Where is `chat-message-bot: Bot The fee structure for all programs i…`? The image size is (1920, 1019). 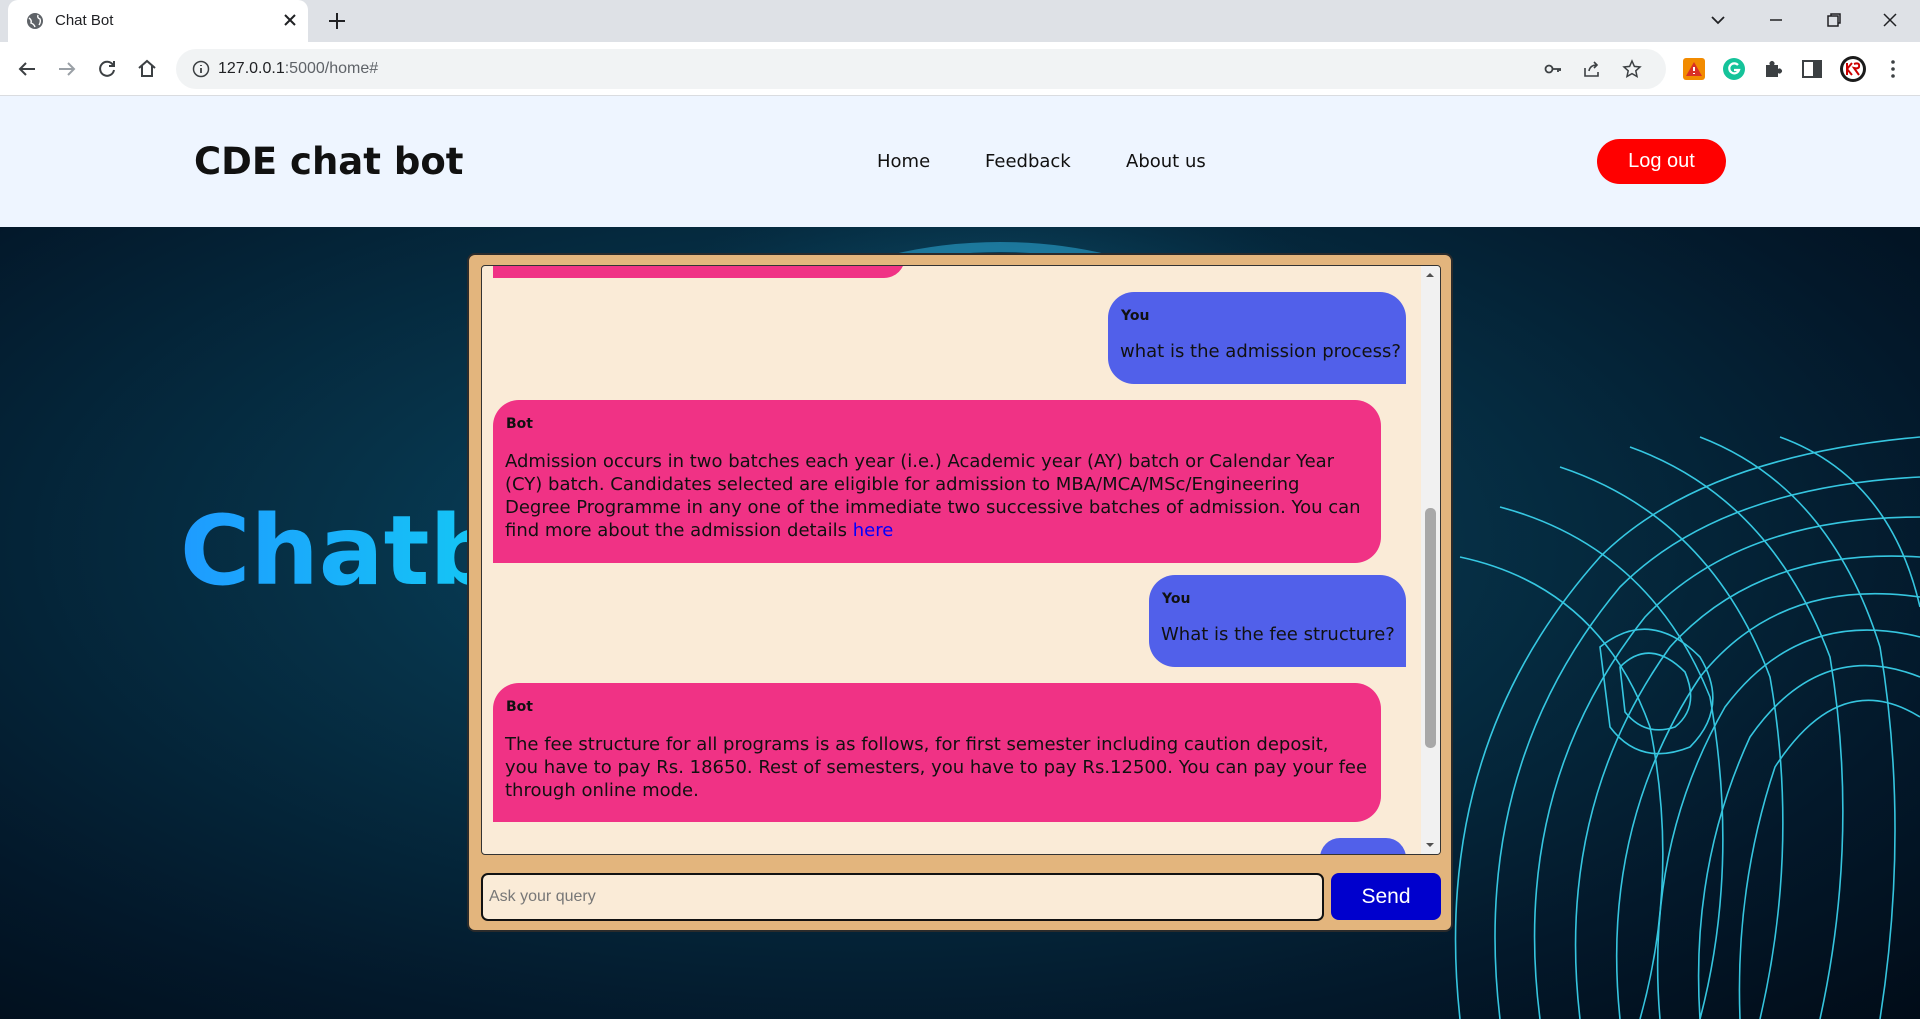 chat-message-bot: Bot The fee structure for all programs i… is located at coordinates (937, 752).